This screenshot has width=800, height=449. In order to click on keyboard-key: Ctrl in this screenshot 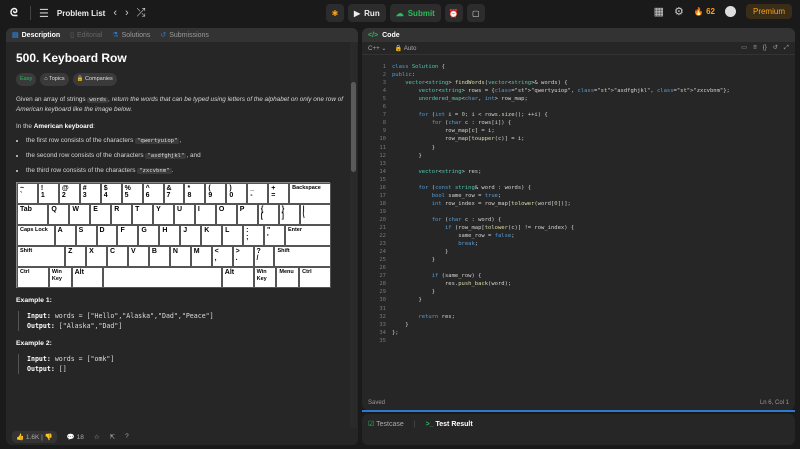, I will do `click(315, 277)`.